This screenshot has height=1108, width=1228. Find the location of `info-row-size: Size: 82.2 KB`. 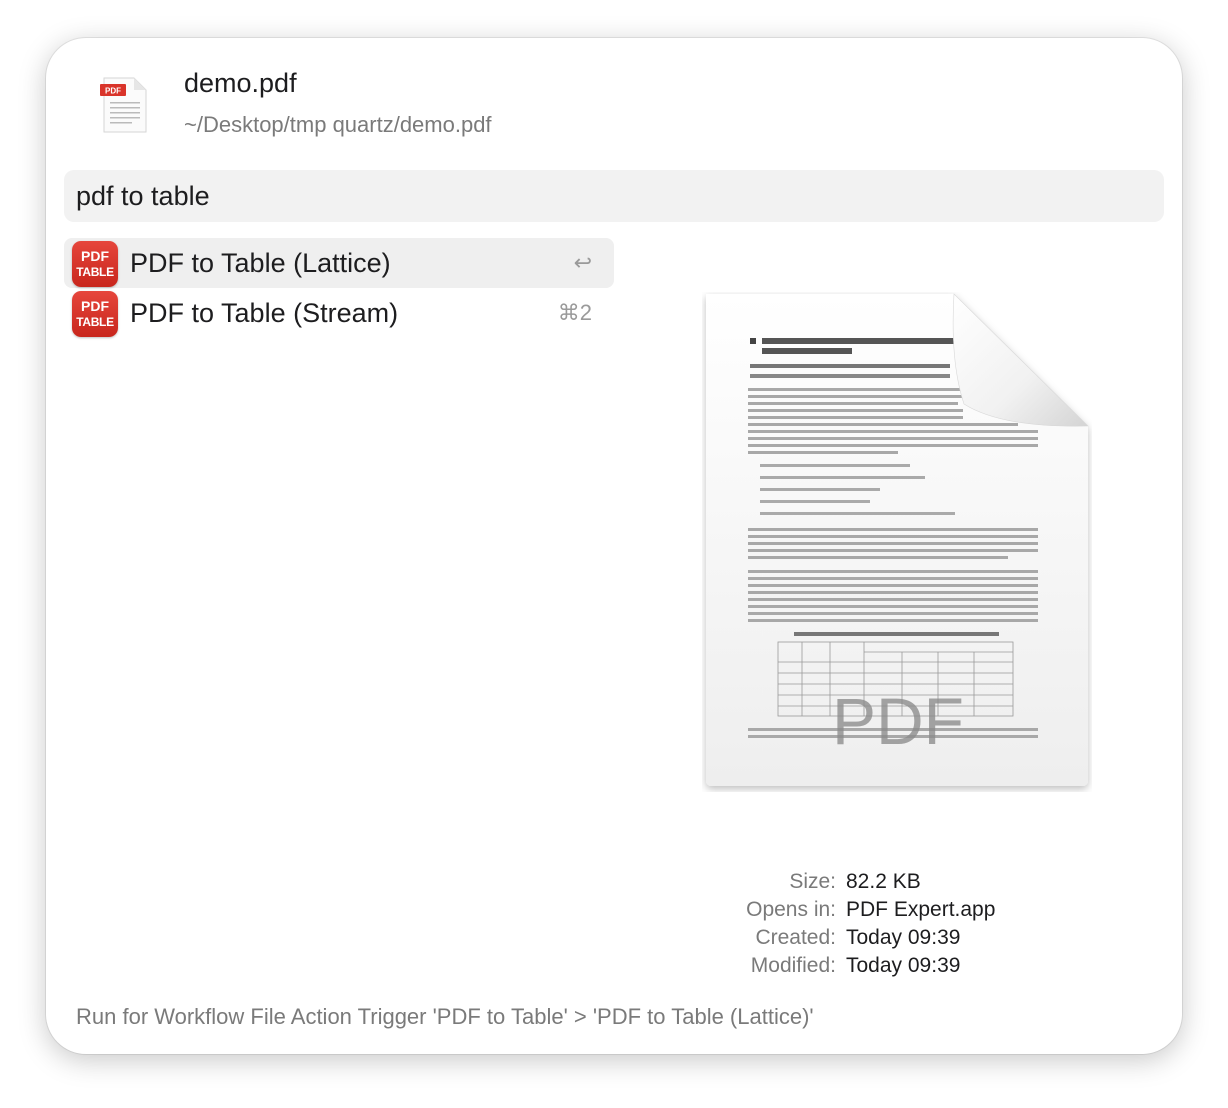

info-row-size: Size: 82.2 KB is located at coordinates (906, 884).